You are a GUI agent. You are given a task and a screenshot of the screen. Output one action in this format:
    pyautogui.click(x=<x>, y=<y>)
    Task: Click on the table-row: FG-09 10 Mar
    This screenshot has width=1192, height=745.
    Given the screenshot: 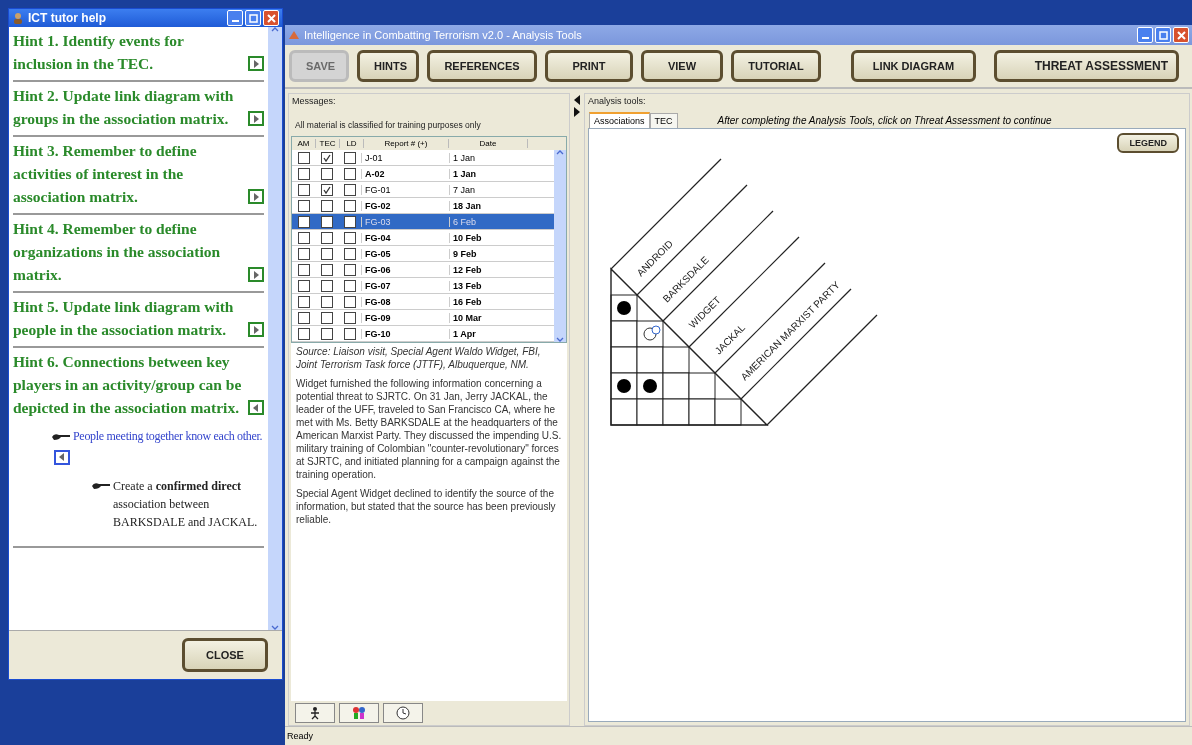 What is the action you would take?
    pyautogui.click(x=423, y=318)
    